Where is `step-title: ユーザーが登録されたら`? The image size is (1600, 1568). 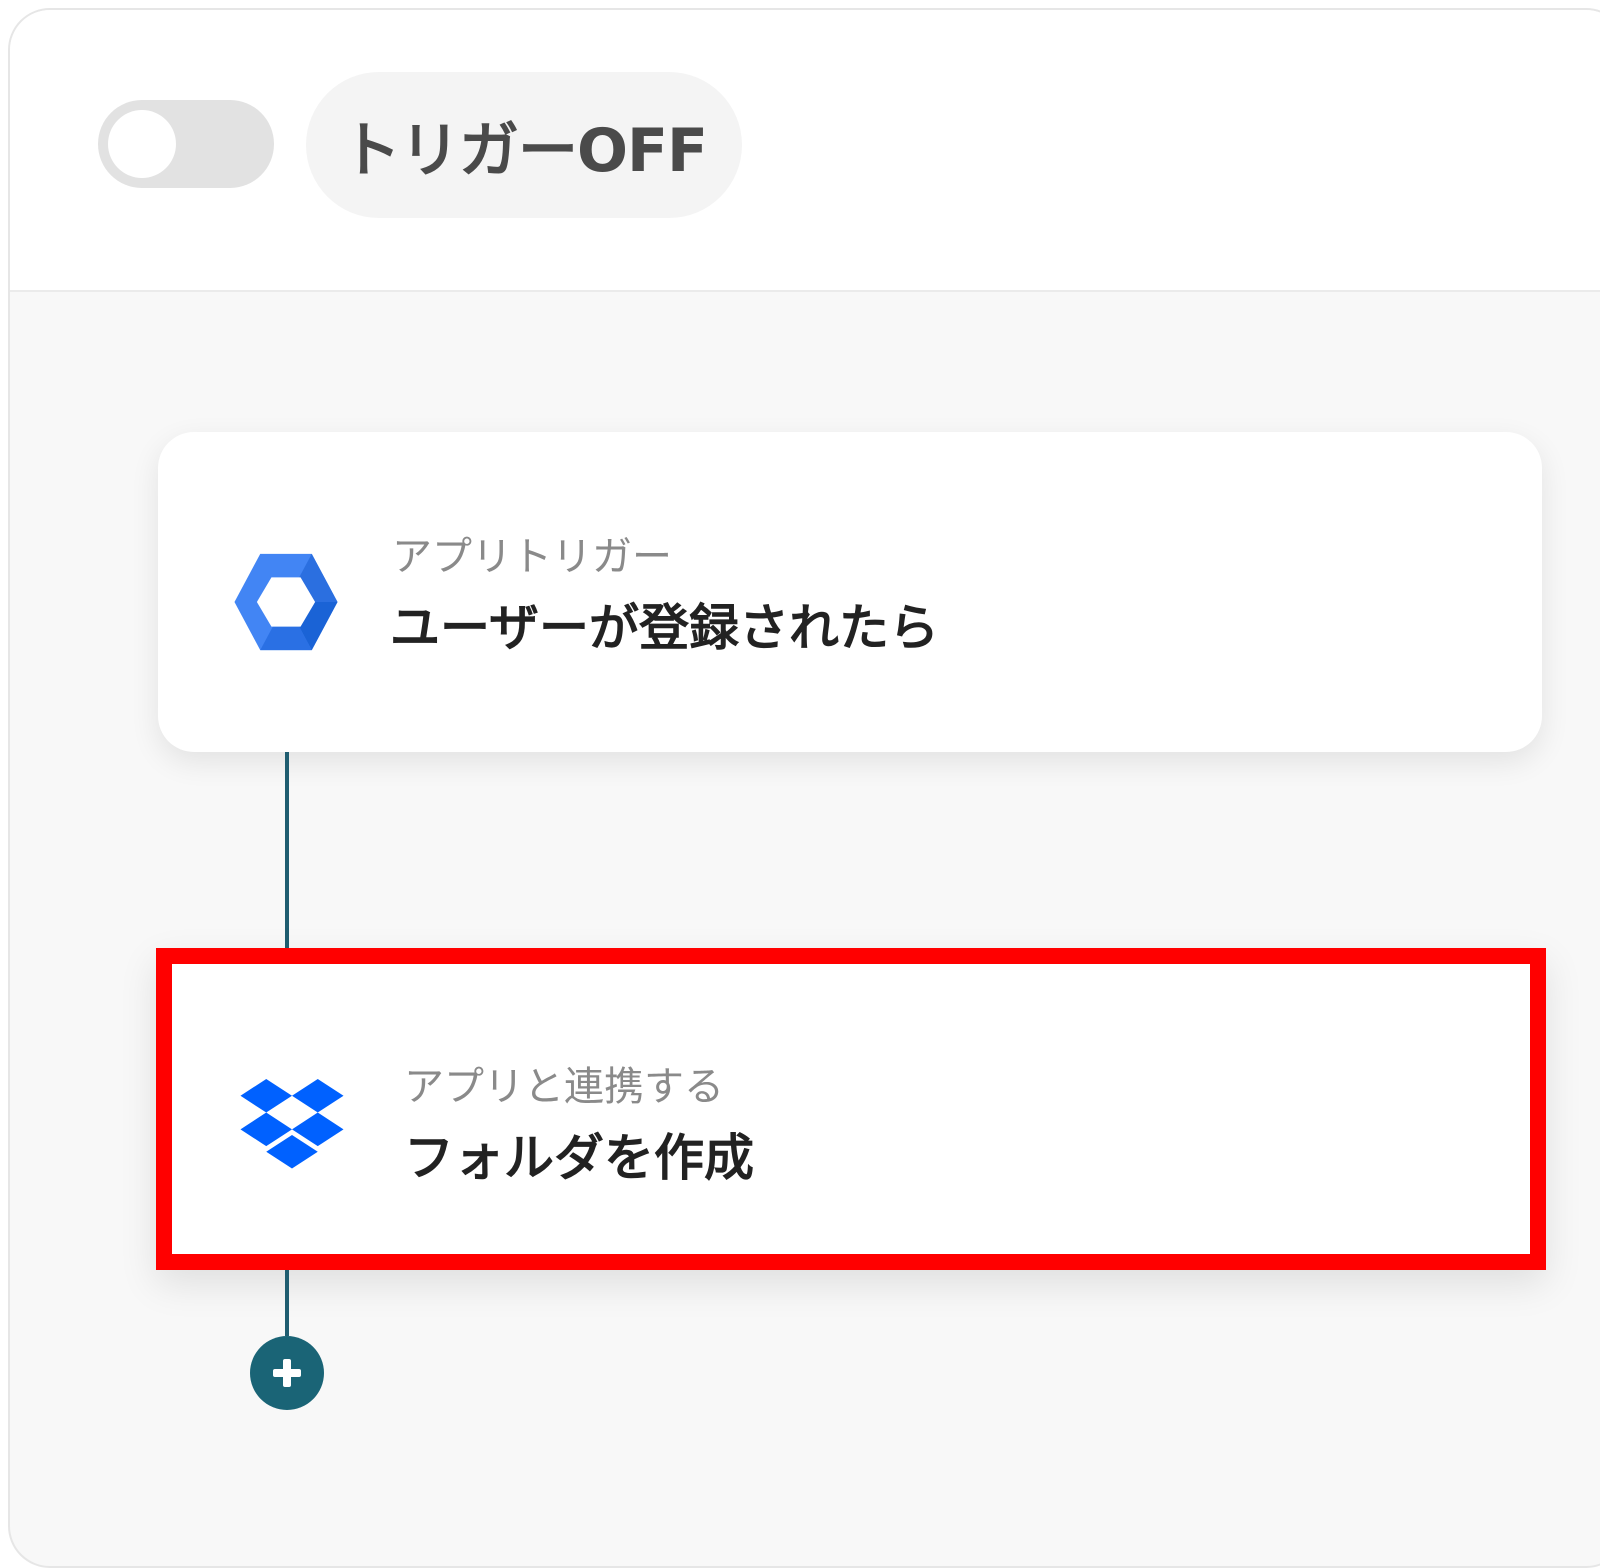 step-title: ユーザーが登録されたら is located at coordinates (664, 628).